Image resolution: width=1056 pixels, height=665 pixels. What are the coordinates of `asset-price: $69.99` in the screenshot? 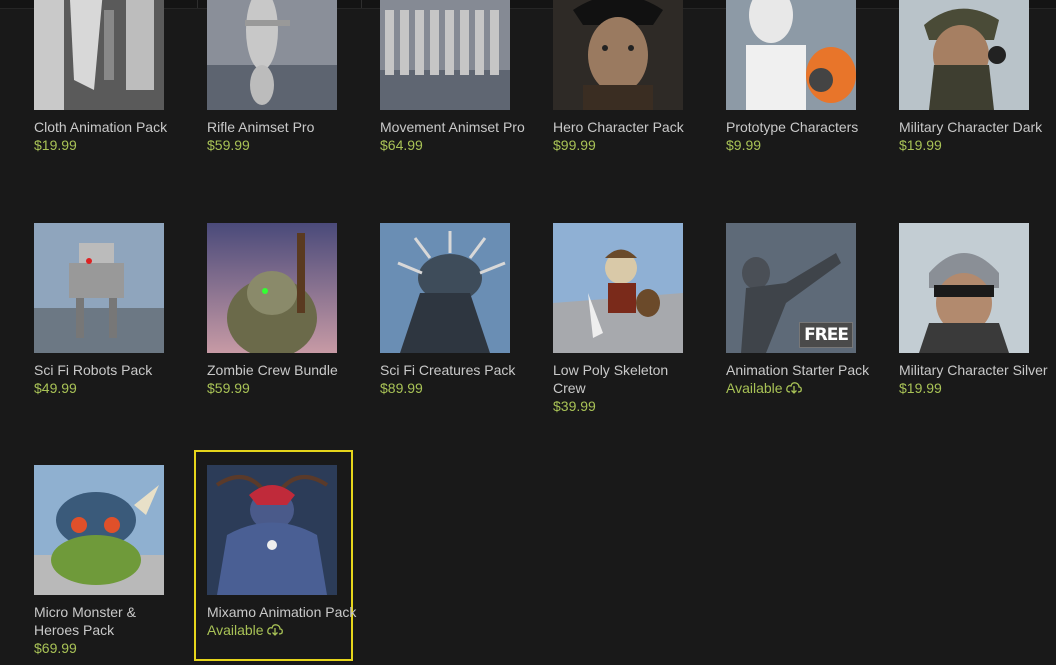 It's located at (55, 648).